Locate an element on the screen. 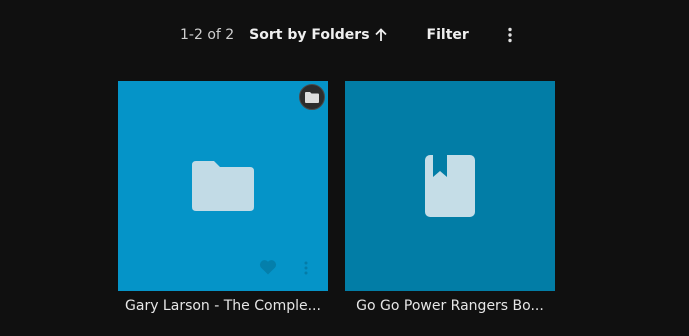 The image size is (689, 336). favorite-button is located at coordinates (268, 269).